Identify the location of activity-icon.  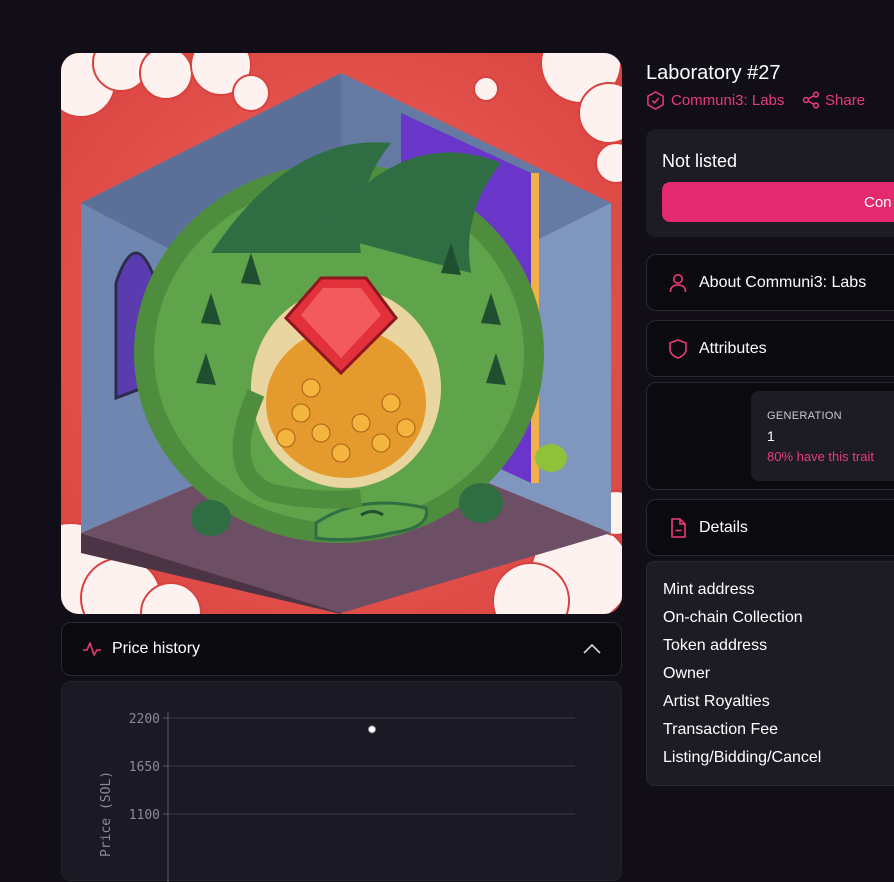
(92, 649).